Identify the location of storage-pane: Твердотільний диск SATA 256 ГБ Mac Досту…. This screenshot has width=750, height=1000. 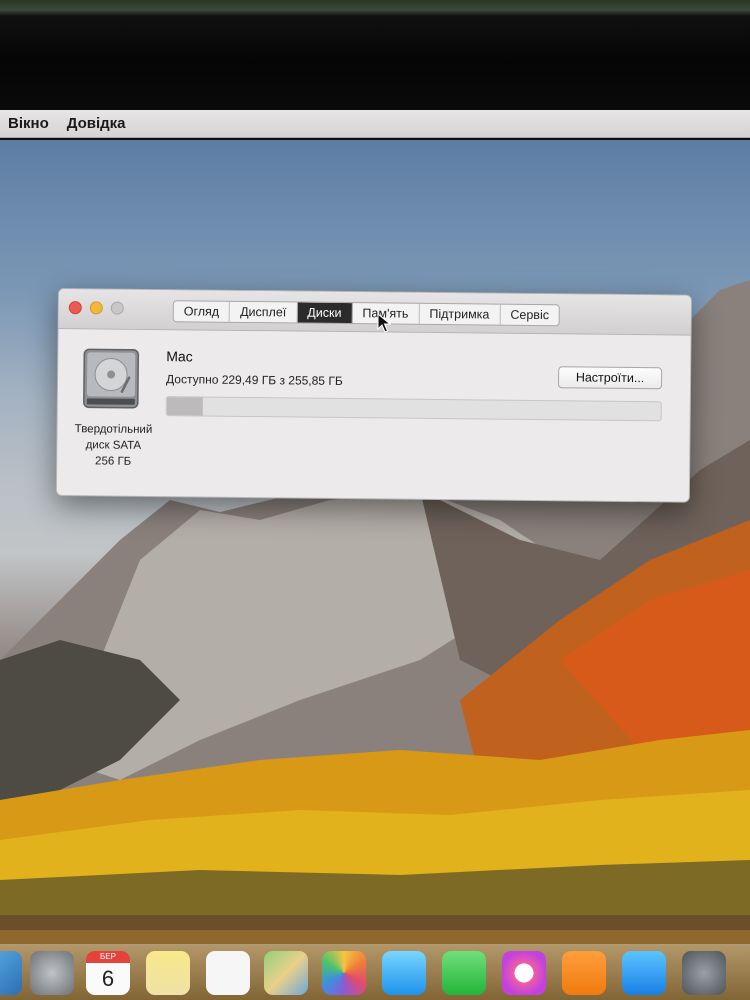
(374, 416).